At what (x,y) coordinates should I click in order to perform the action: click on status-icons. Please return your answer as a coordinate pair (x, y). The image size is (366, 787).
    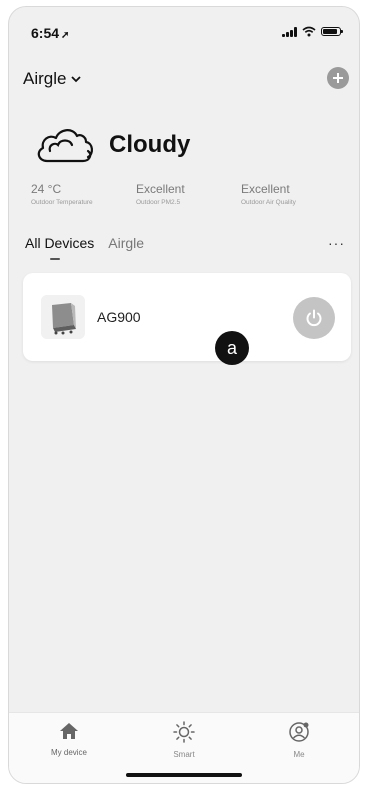
    Looking at the image, I should click on (312, 31).